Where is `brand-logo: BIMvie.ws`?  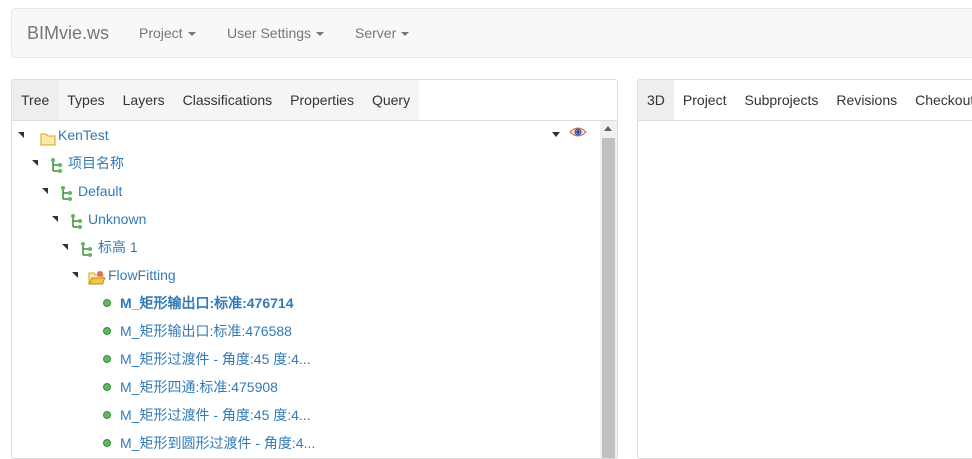 brand-logo: BIMvie.ws is located at coordinates (68, 33).